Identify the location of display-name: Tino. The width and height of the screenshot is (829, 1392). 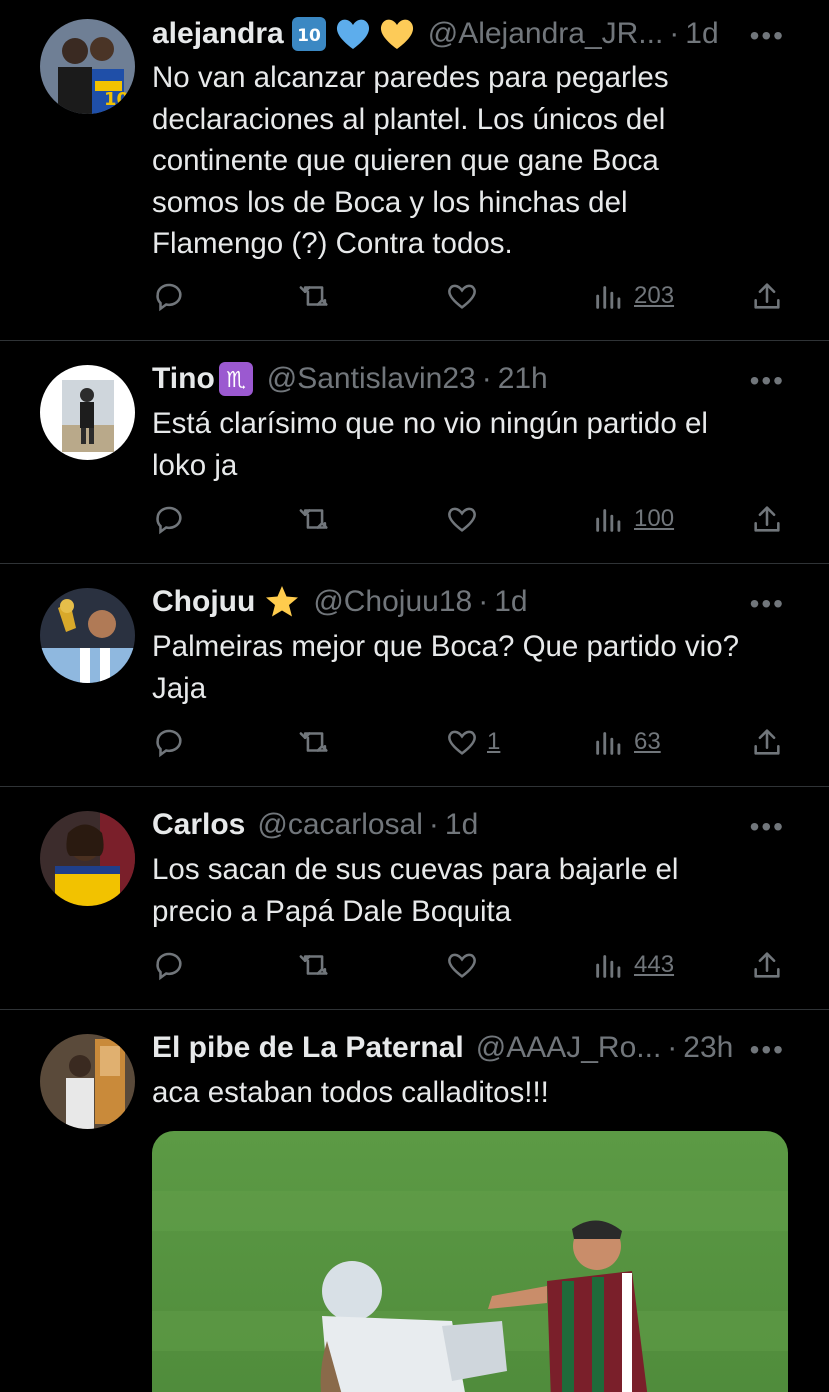
(183, 379).